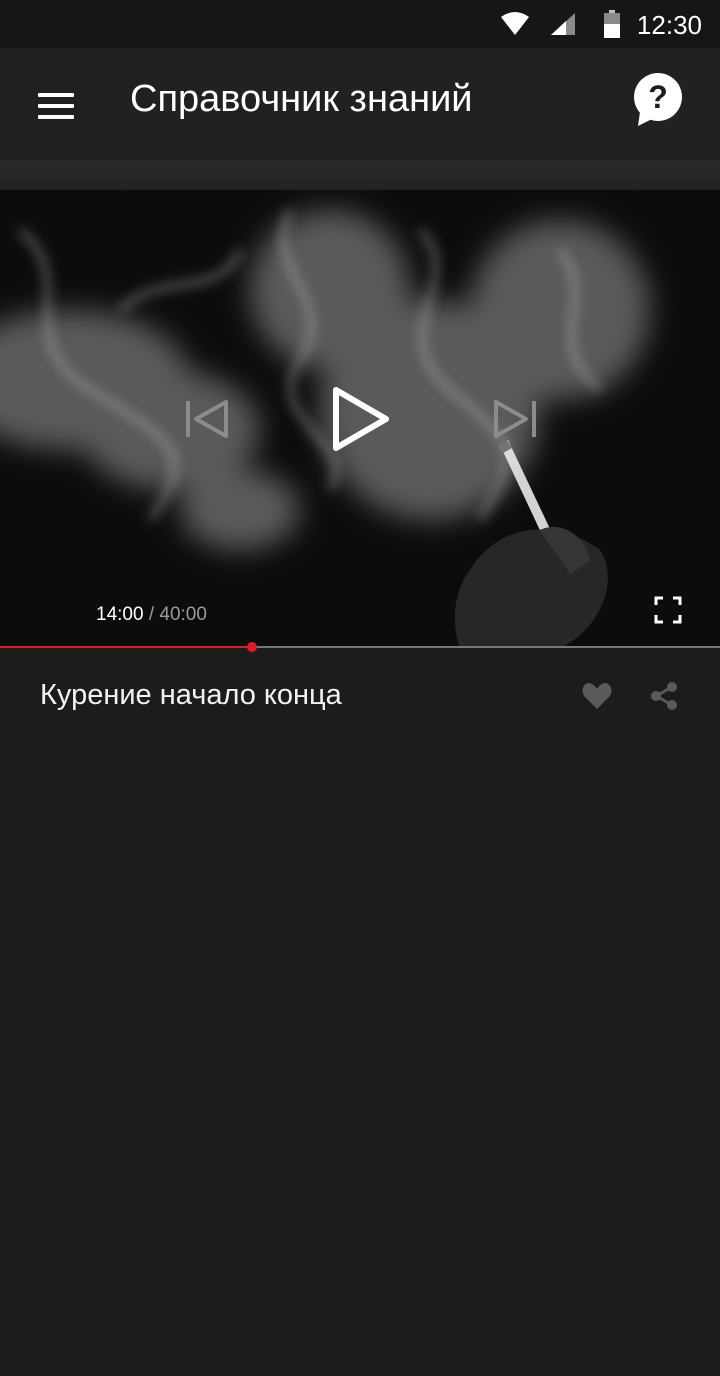  I want to click on share-icon, so click(664, 696).